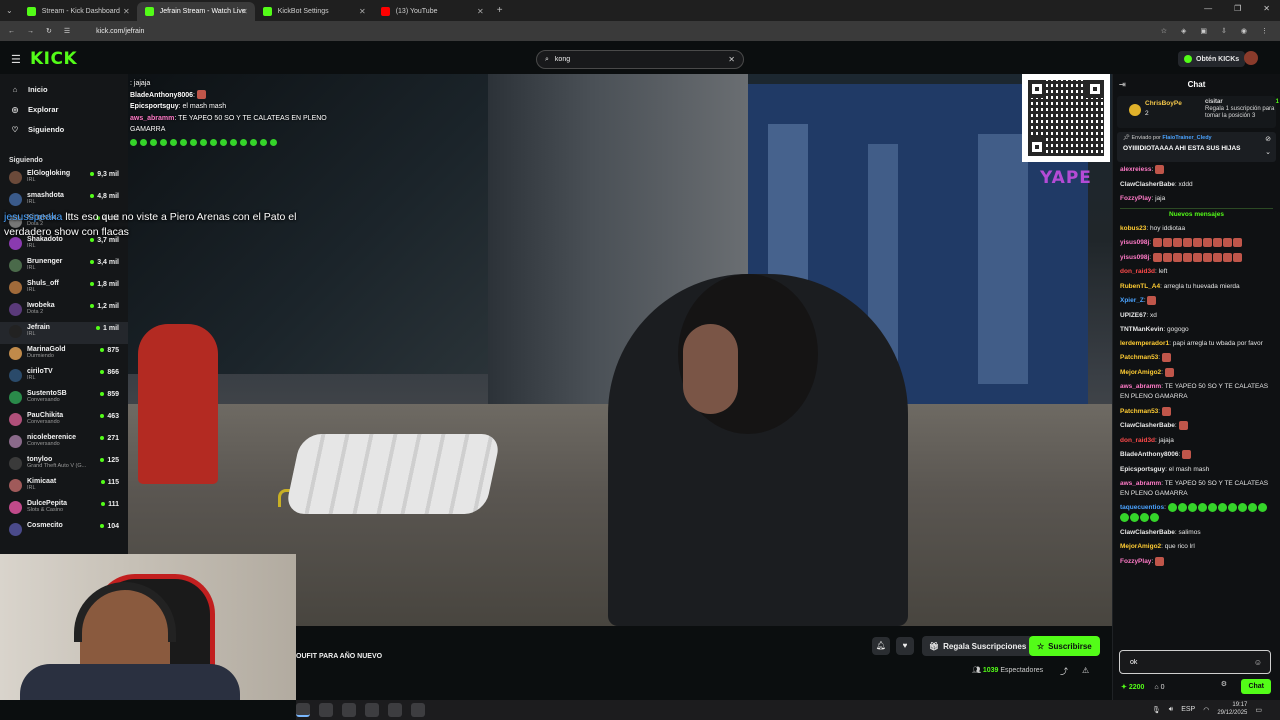 This screenshot has width=1280, height=720. I want to click on kick-logo: KICK, so click(53, 59).